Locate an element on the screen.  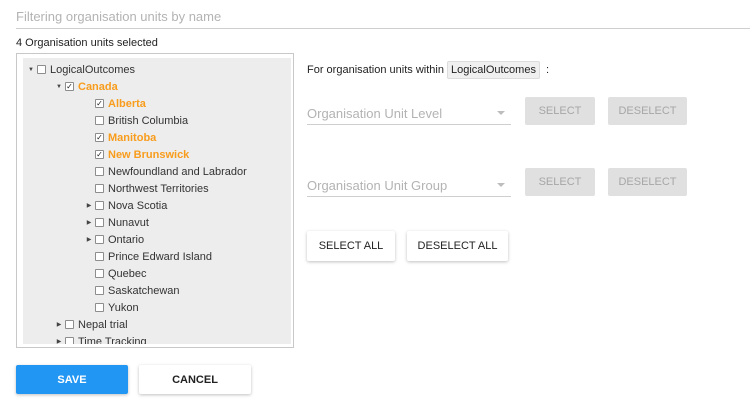
tree-label-province: Quebec is located at coordinates (127, 274).